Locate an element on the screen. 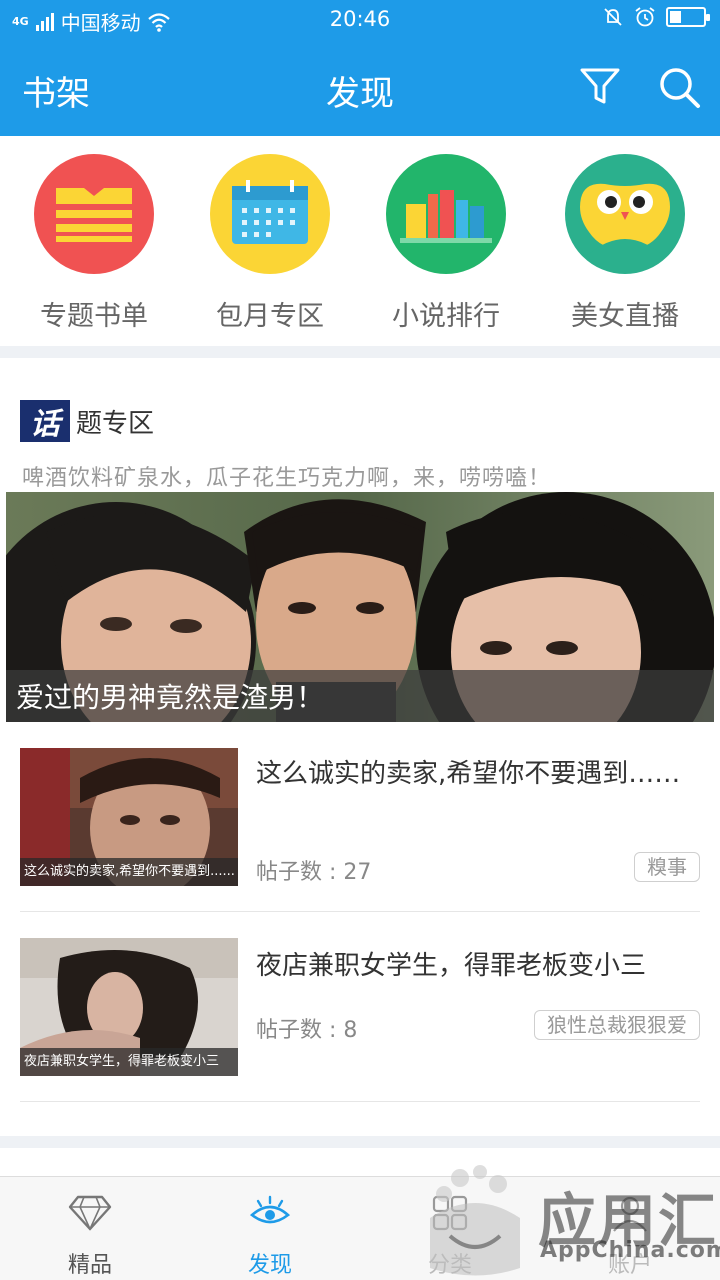 Image resolution: width=720 pixels, height=1280 pixels. search-icon is located at coordinates (680, 88).